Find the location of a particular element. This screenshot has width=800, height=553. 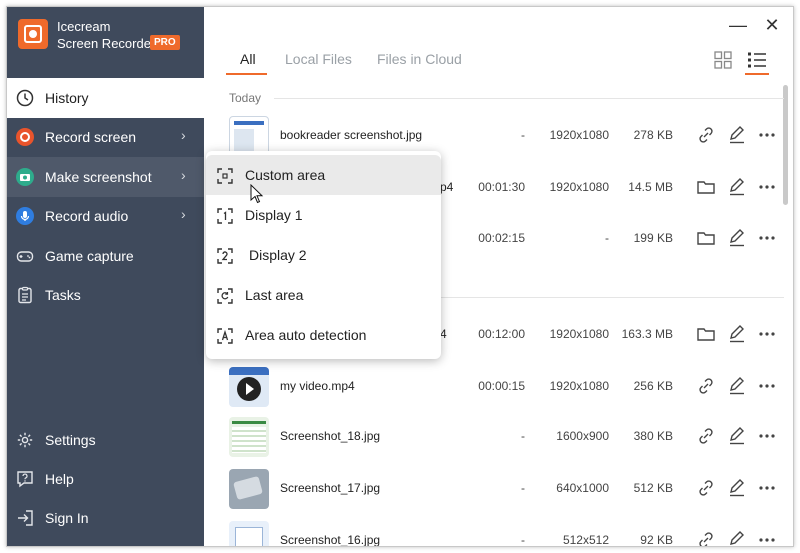

pro-badge: PRO is located at coordinates (165, 42).